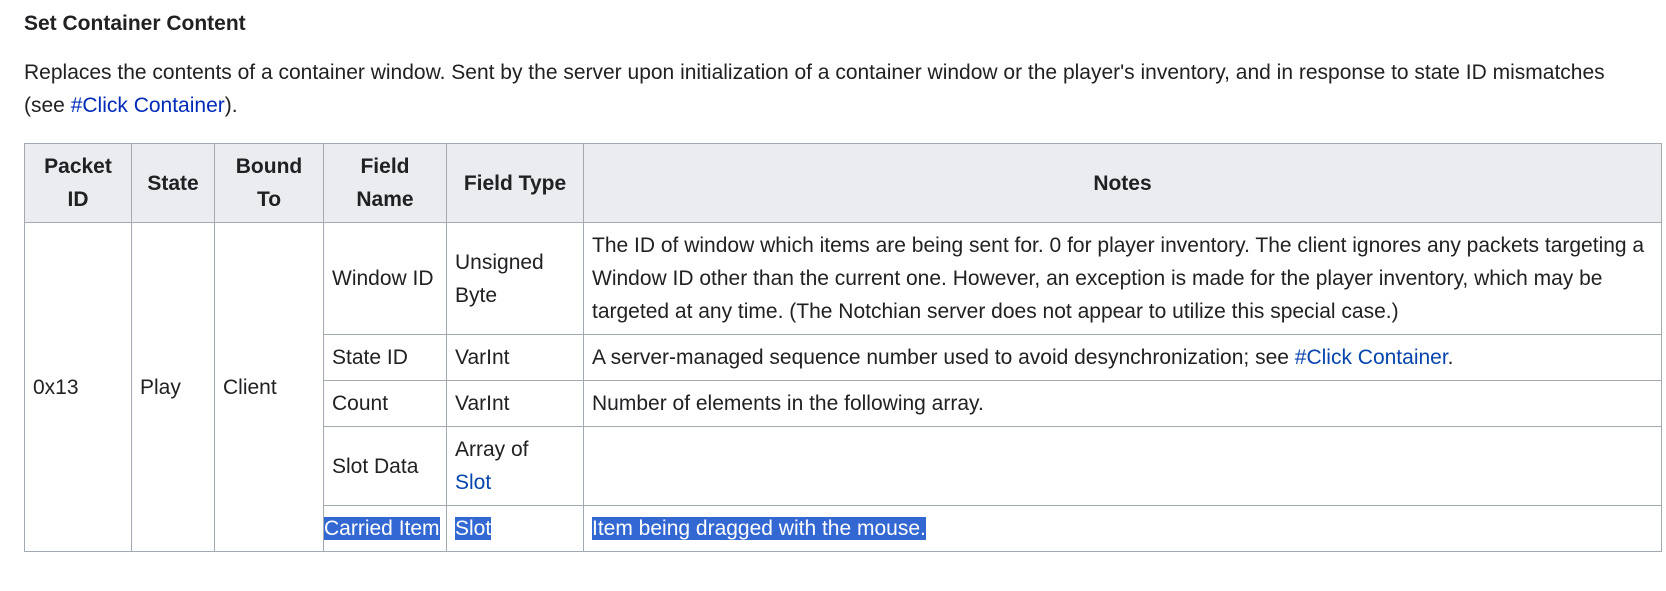 The width and height of the screenshot is (1666, 591). I want to click on slot-link: Slot, so click(473, 482).